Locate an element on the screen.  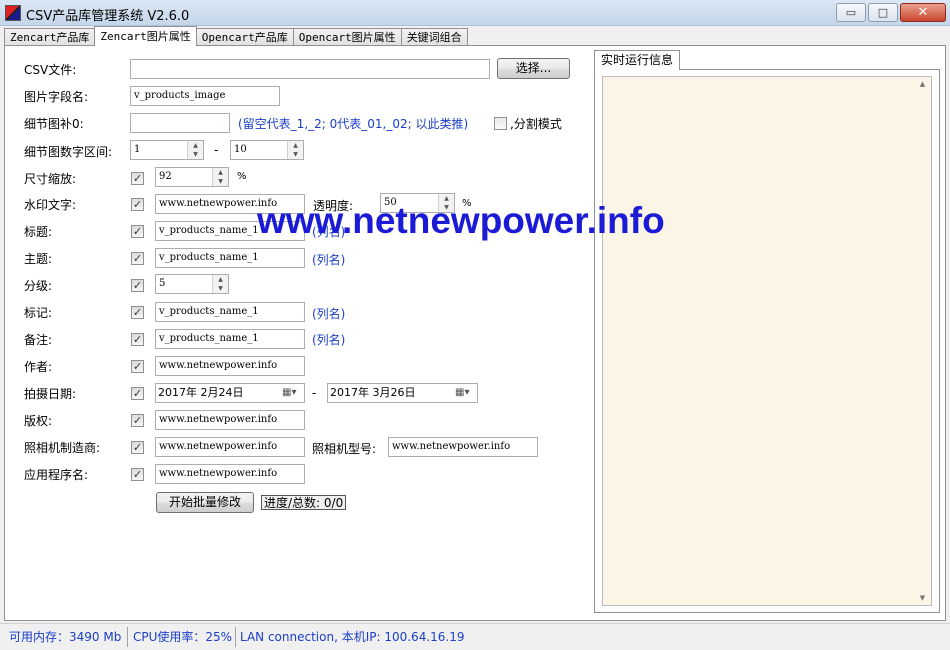
camera-model-input: www.netnewpower.info is located at coordinates (463, 447).